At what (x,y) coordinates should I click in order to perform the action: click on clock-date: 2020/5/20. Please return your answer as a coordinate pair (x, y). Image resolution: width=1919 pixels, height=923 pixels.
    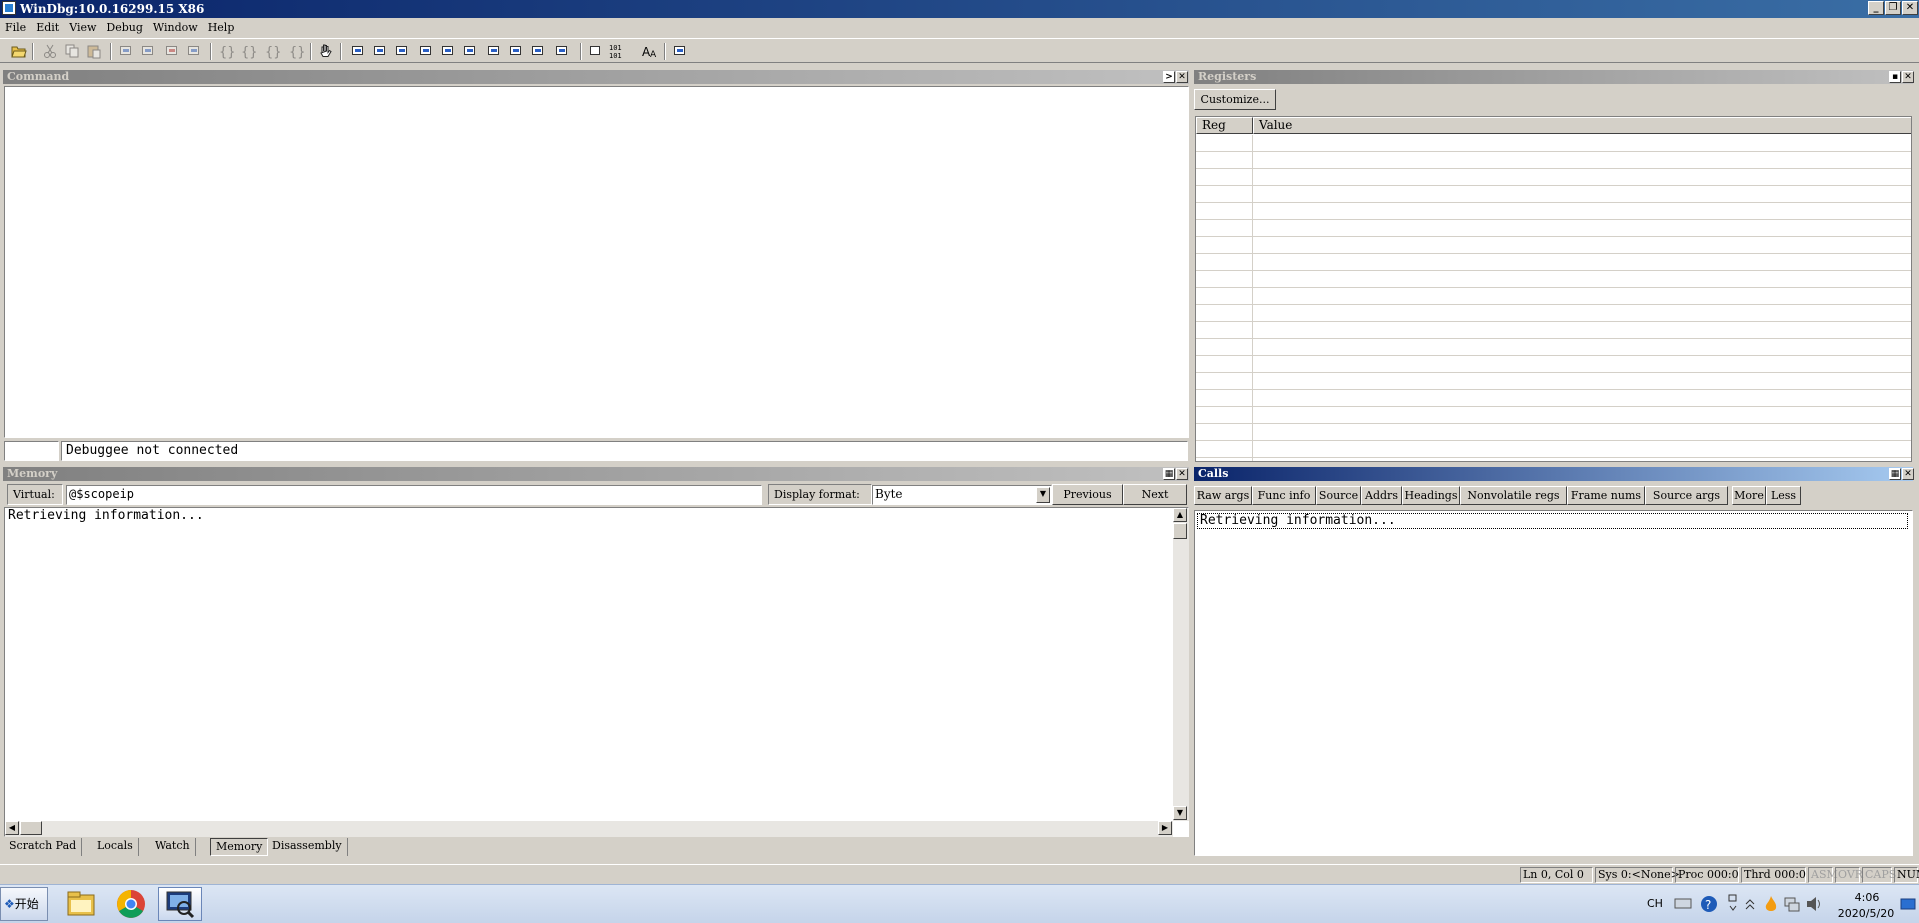
    Looking at the image, I should click on (1866, 913).